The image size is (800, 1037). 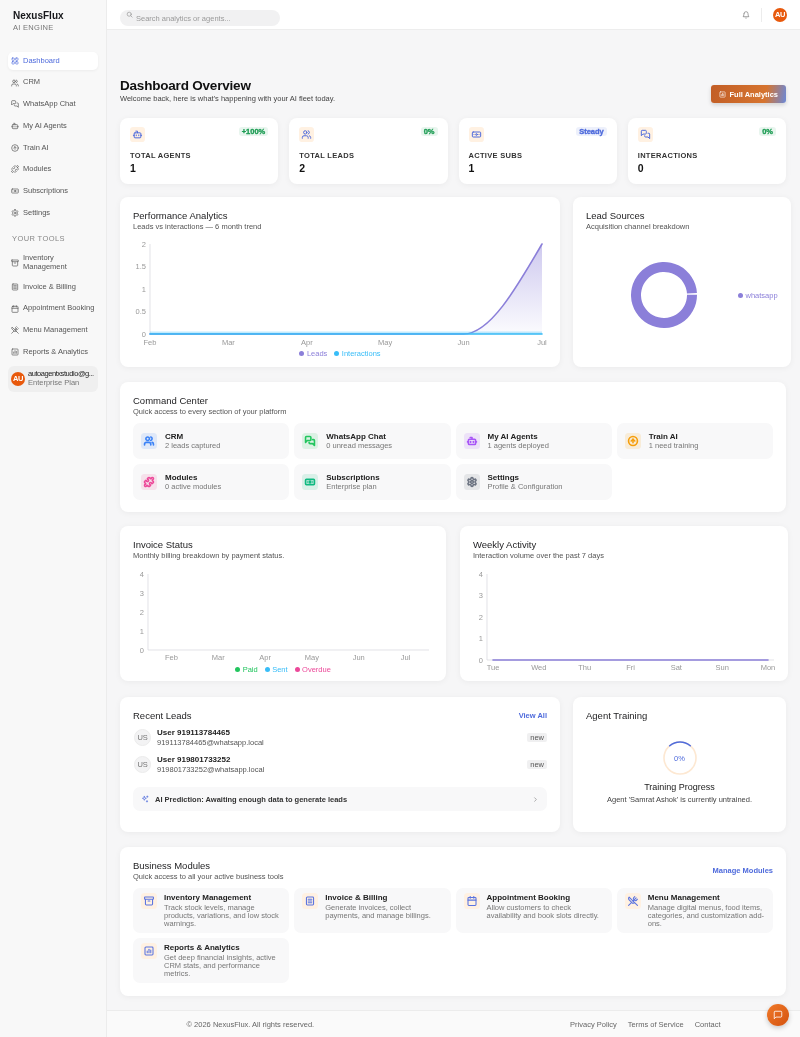 I want to click on card-title: Business Modules, so click(x=172, y=865).